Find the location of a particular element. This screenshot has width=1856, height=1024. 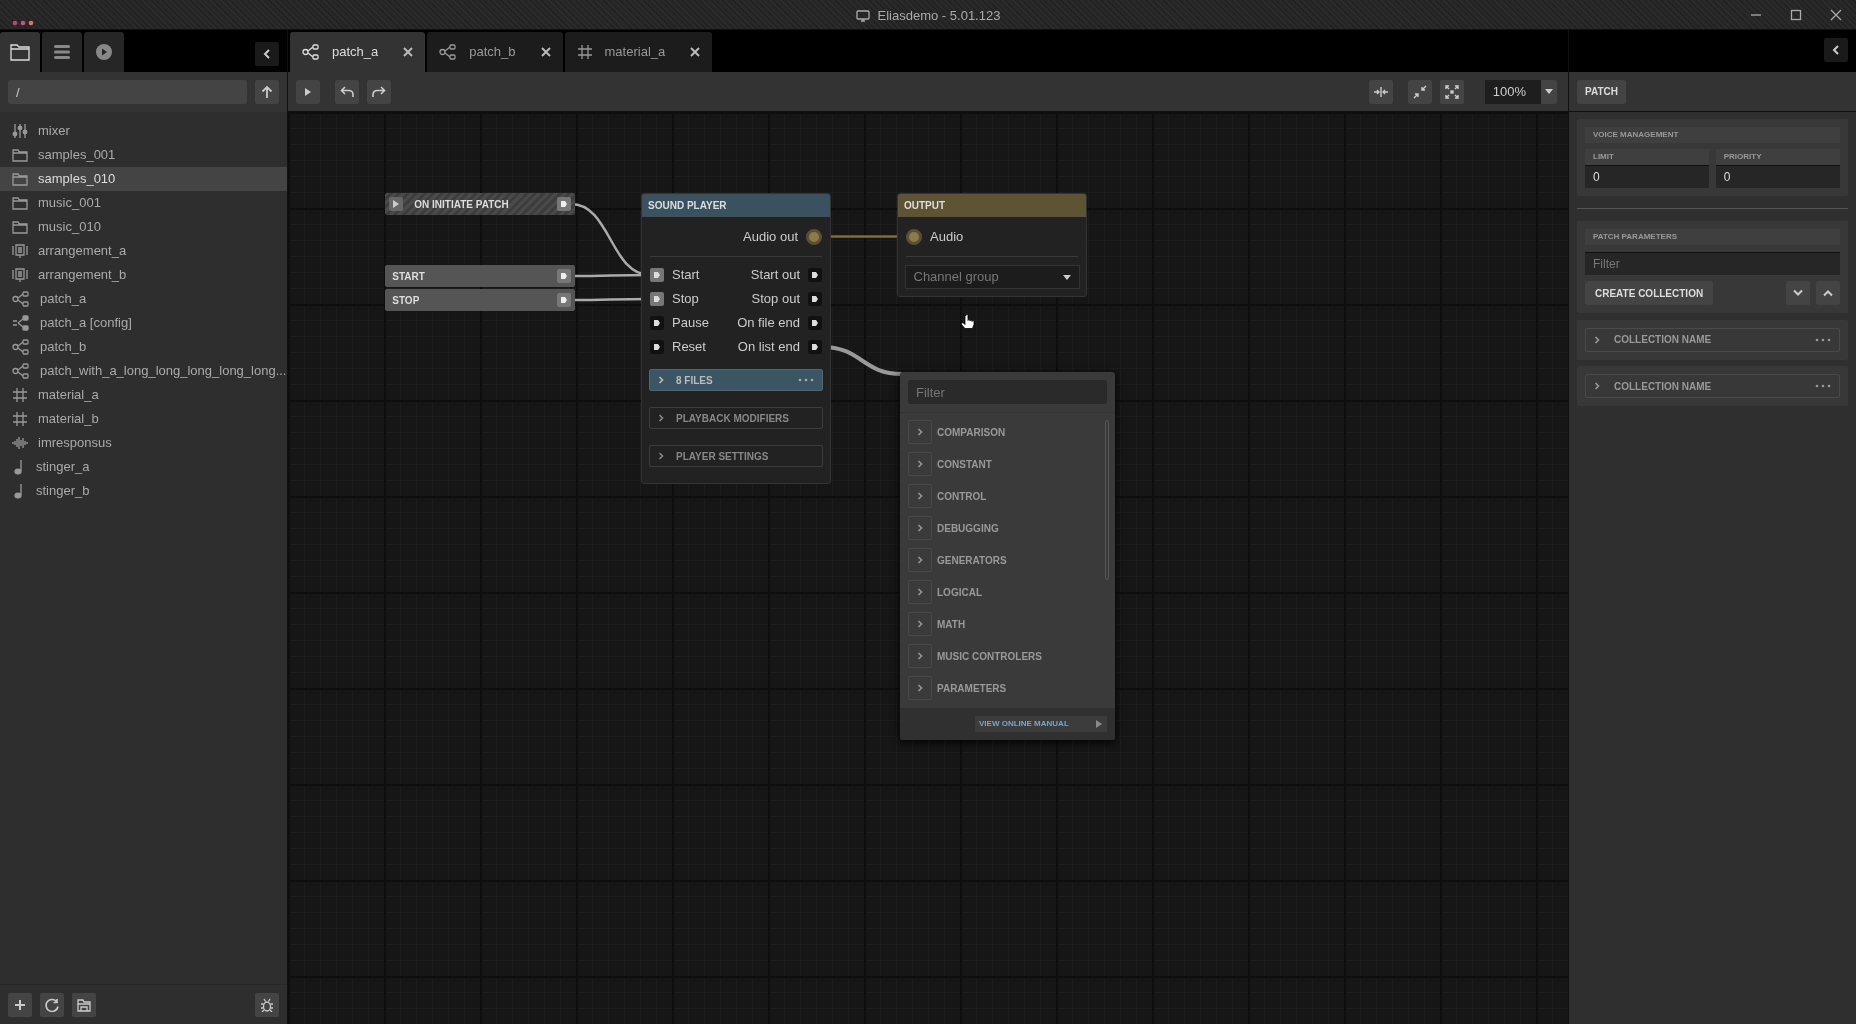

category-item: PARAMETERS is located at coordinates (1002, 688).